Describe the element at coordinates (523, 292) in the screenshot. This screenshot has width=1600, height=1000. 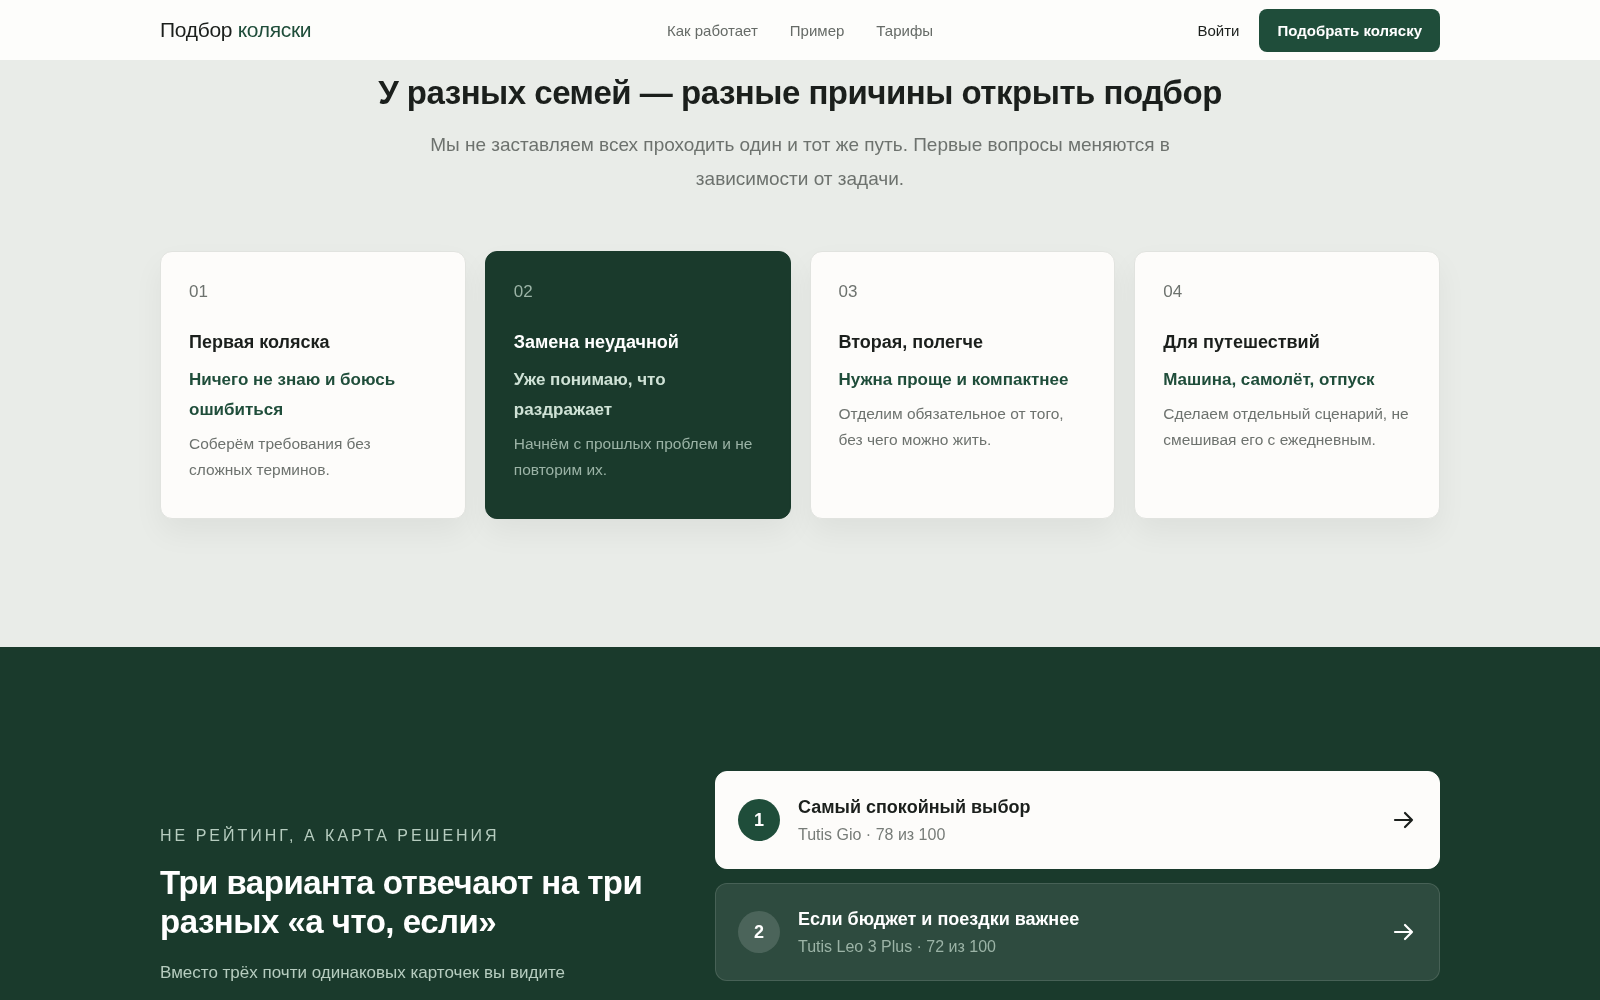
I see `card-number: 02` at that location.